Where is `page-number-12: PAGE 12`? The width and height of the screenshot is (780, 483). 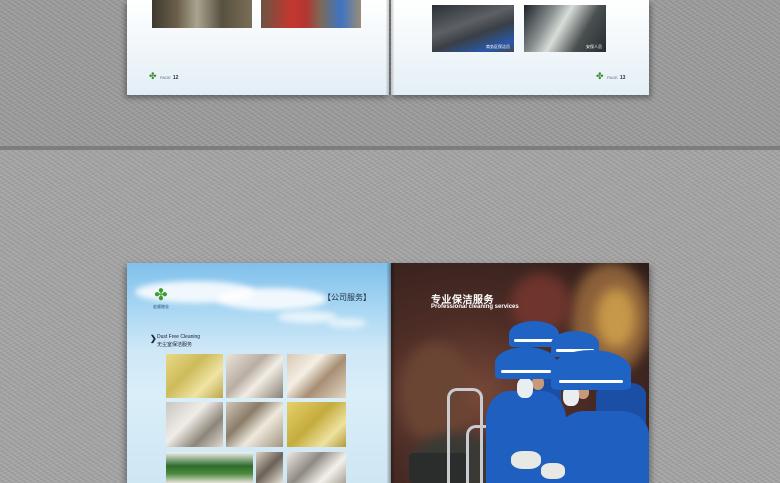
page-number-12: PAGE 12 is located at coordinates (169, 78).